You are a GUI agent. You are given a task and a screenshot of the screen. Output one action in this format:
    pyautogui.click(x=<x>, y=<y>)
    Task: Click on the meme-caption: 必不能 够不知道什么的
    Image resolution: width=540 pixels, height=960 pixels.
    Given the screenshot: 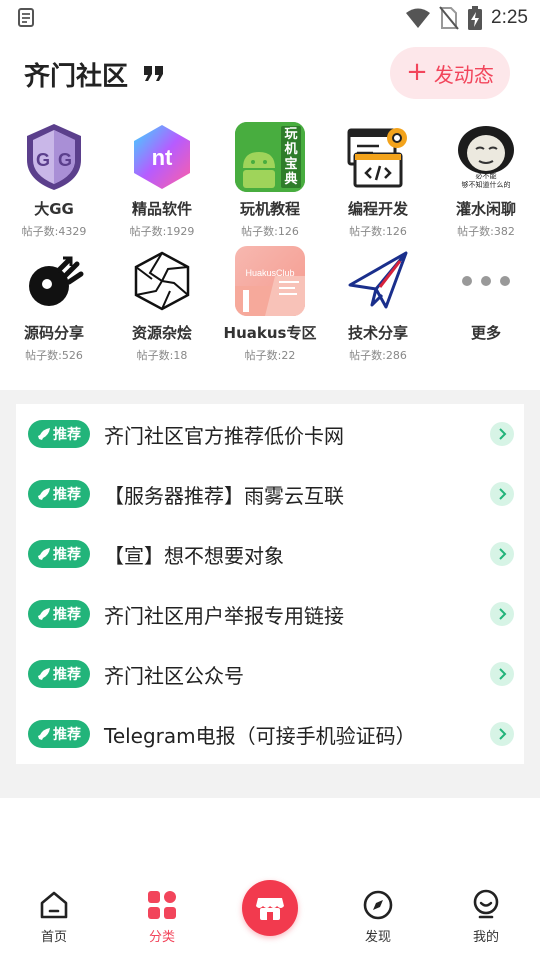 What is the action you would take?
    pyautogui.click(x=486, y=181)
    